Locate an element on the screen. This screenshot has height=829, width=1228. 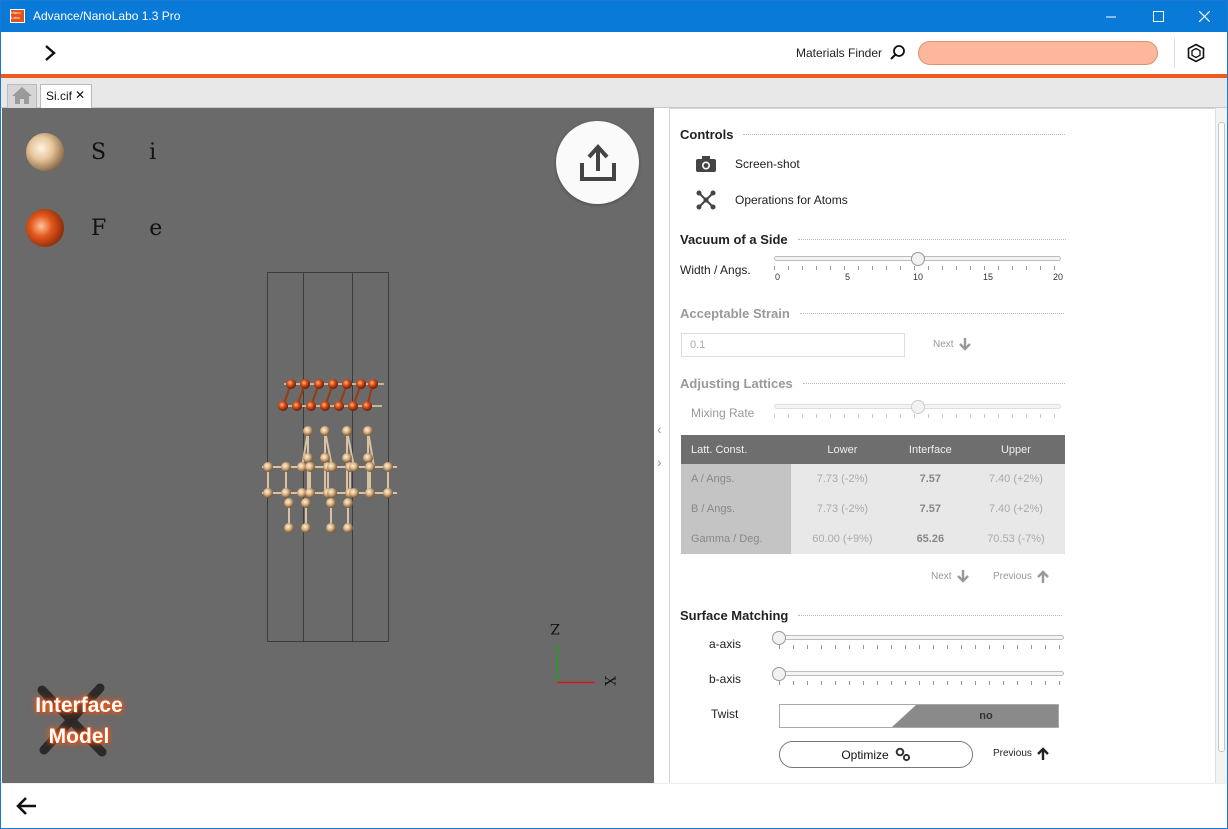
lattices-next-button: Next is located at coordinates (950, 576).